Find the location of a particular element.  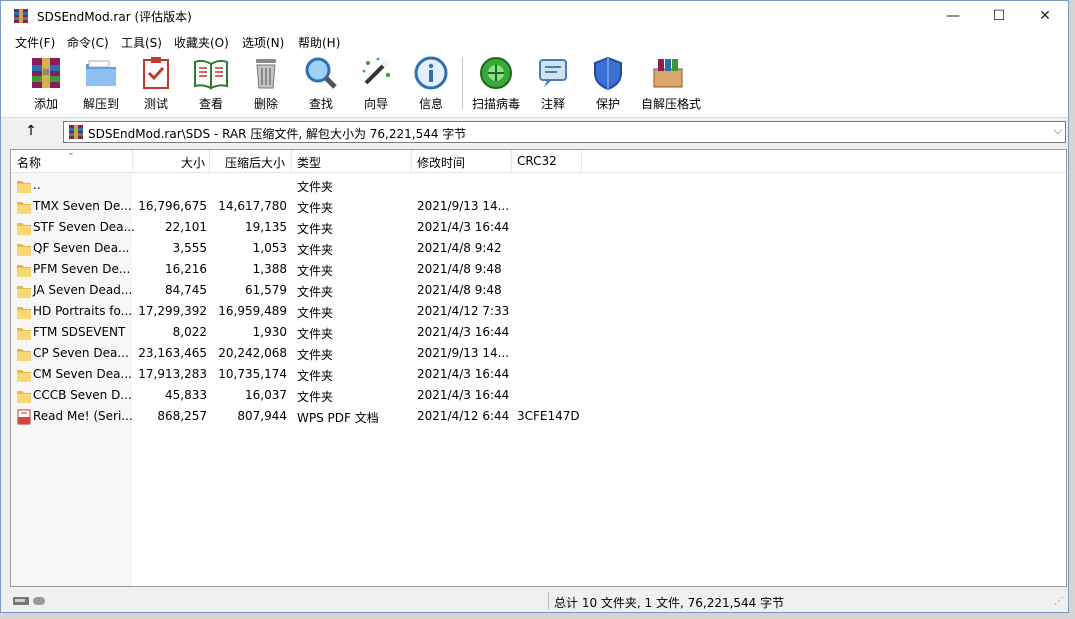

cell-modified: 2021/4/12 7:33 is located at coordinates (463, 311).